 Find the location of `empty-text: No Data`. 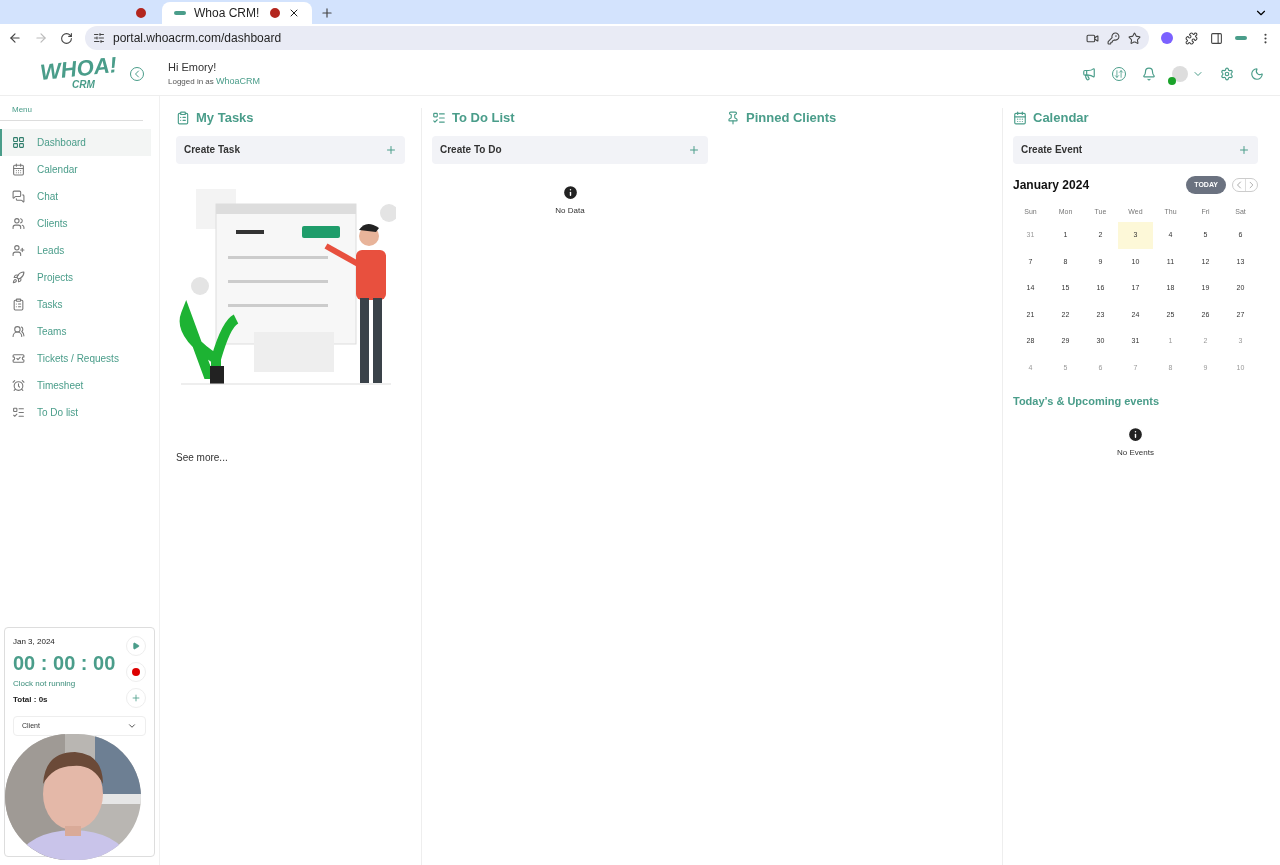

empty-text: No Data is located at coordinates (570, 210).